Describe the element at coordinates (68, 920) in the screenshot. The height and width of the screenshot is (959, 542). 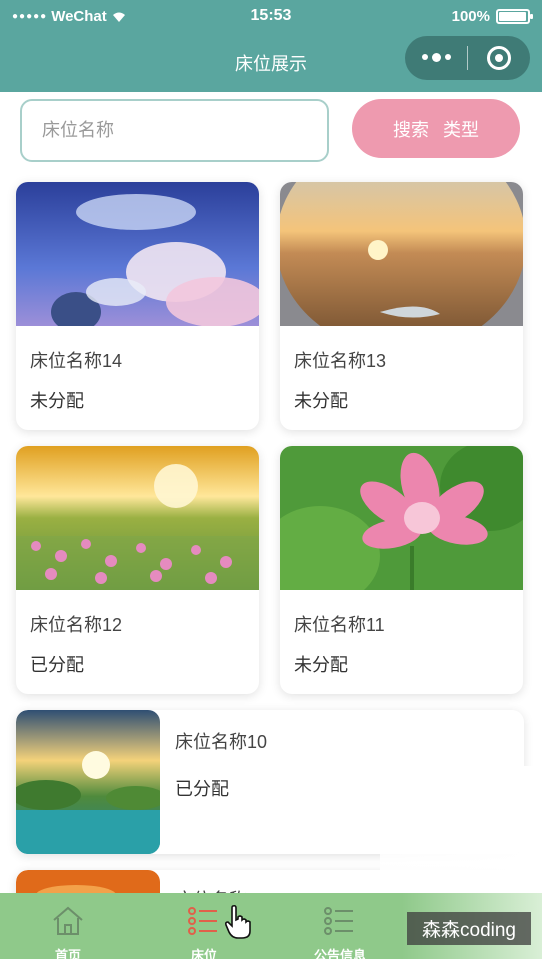
I see `home-icon` at that location.